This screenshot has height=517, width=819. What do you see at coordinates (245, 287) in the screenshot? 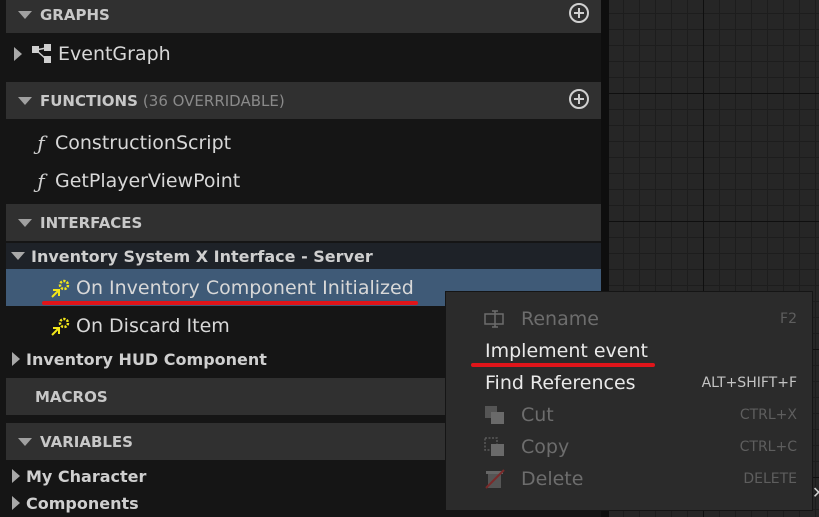
I see `tree-item-label: On Inventory Component Initialized` at bounding box center [245, 287].